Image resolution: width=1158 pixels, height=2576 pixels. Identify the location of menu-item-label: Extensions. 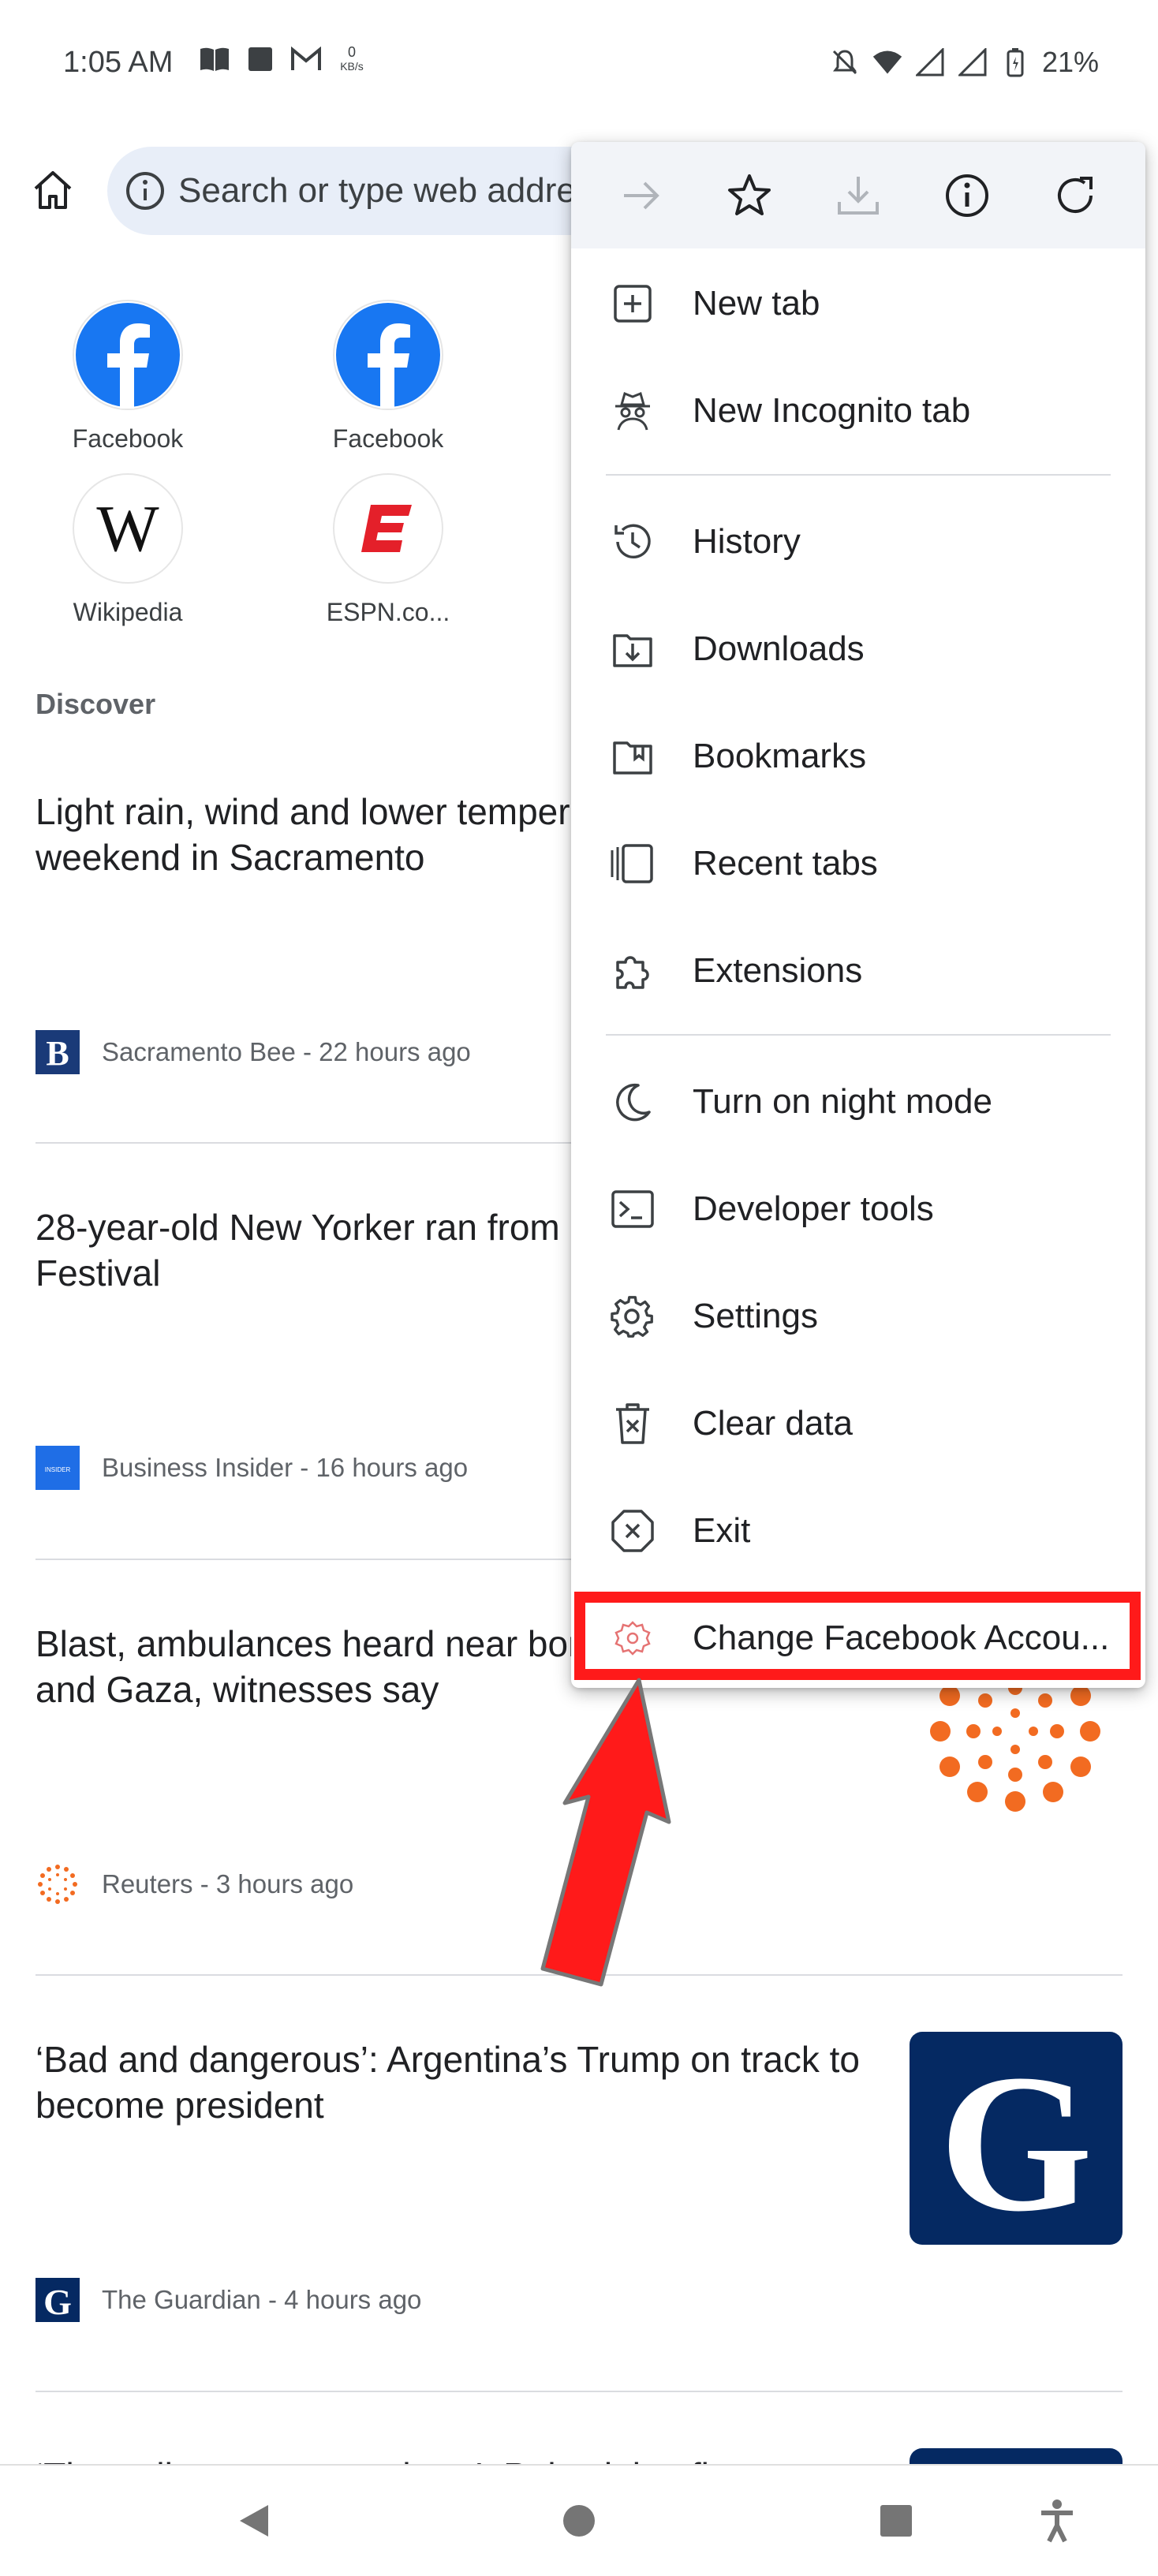
(778, 970).